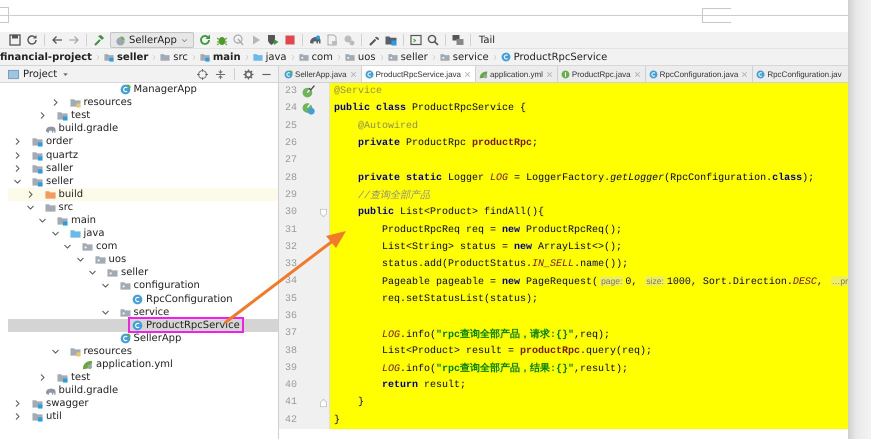 Image resolution: width=871 pixels, height=439 pixels. Describe the element at coordinates (143, 299) in the screenshot. I see `tree-item: RpcConfiguration` at that location.